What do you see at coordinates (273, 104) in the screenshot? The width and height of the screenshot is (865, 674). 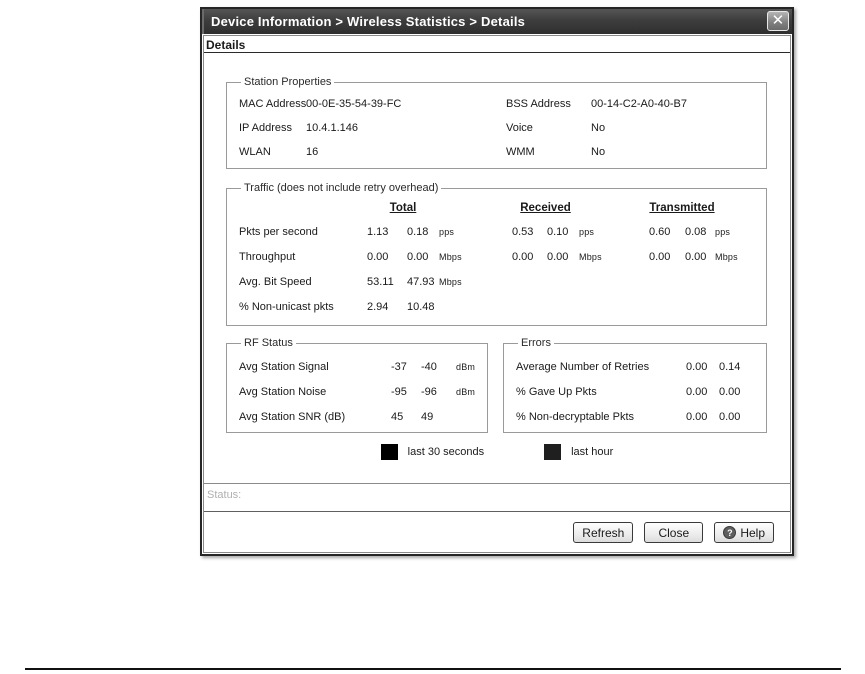 I see `field-label: MAC Address` at bounding box center [273, 104].